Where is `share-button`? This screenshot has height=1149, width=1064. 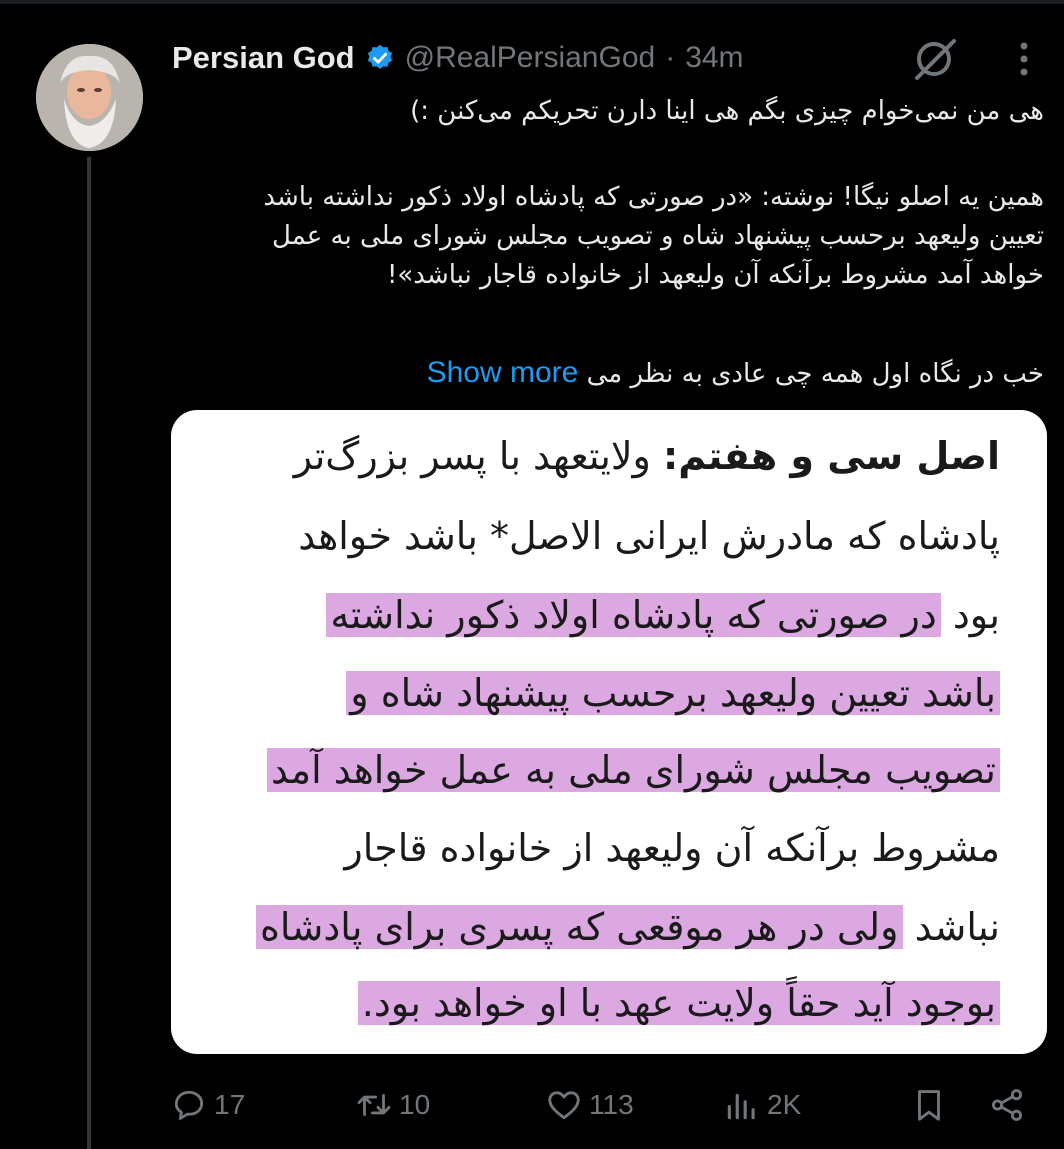 share-button is located at coordinates (1007, 1105).